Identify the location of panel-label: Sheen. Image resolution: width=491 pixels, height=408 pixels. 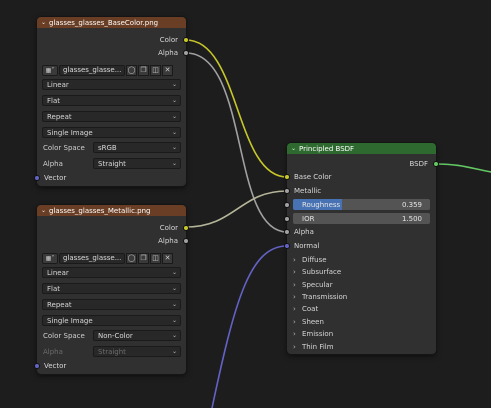
(313, 322).